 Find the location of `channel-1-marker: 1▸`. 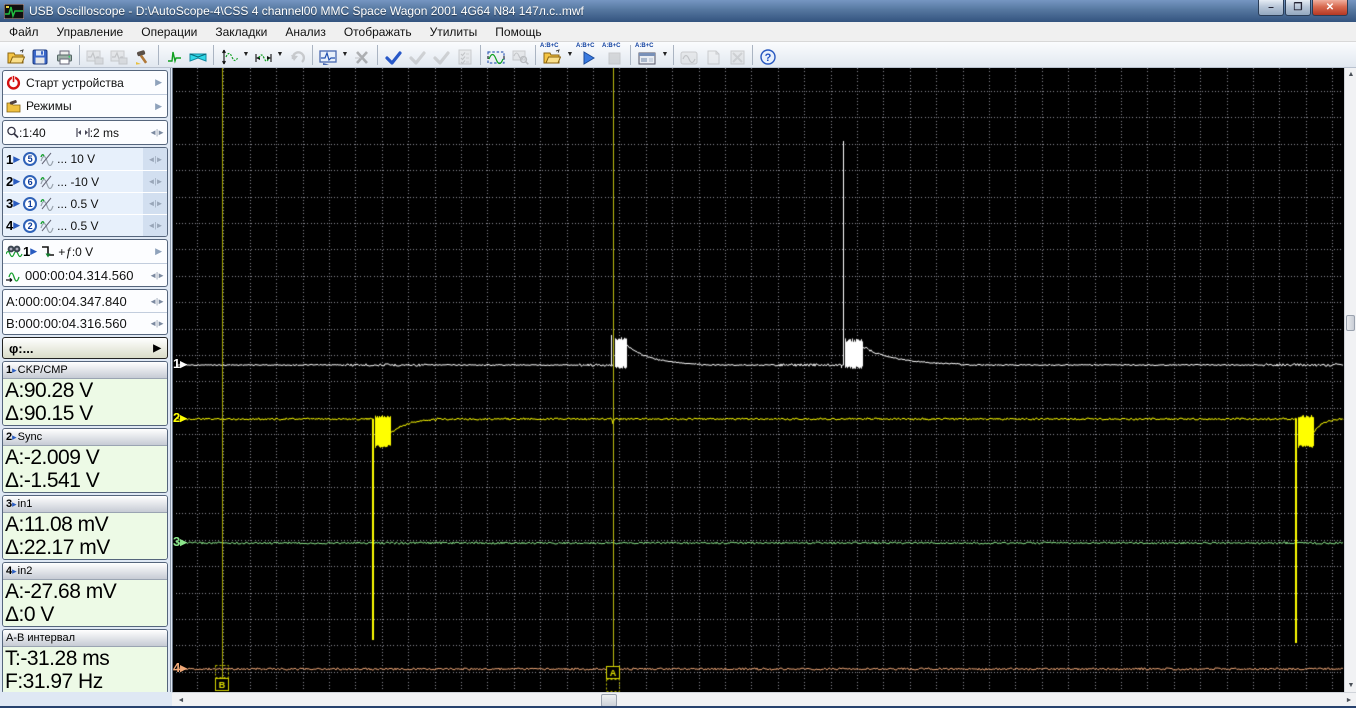

channel-1-marker: 1▸ is located at coordinates (180, 364).